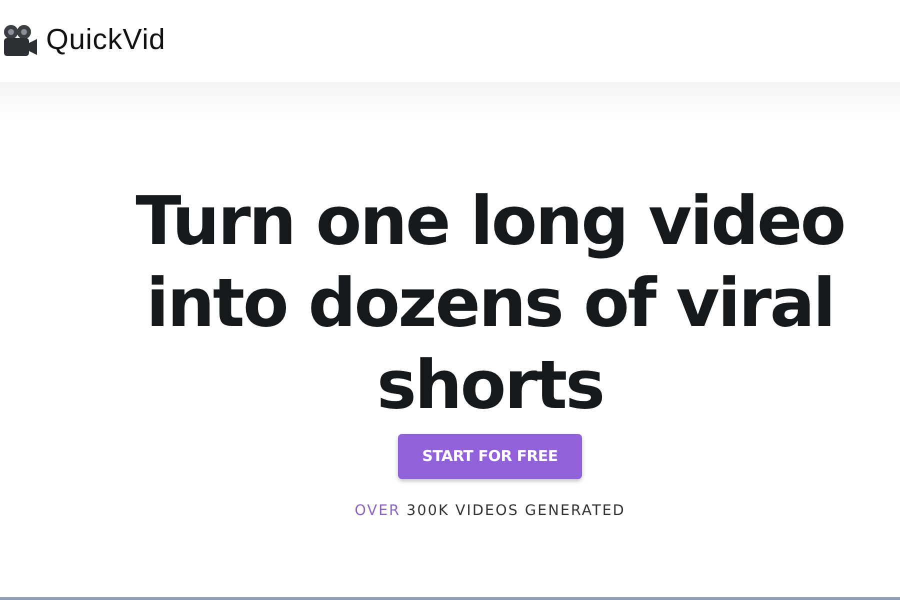 The image size is (900, 600). I want to click on movie-camera-icon, so click(20, 41).